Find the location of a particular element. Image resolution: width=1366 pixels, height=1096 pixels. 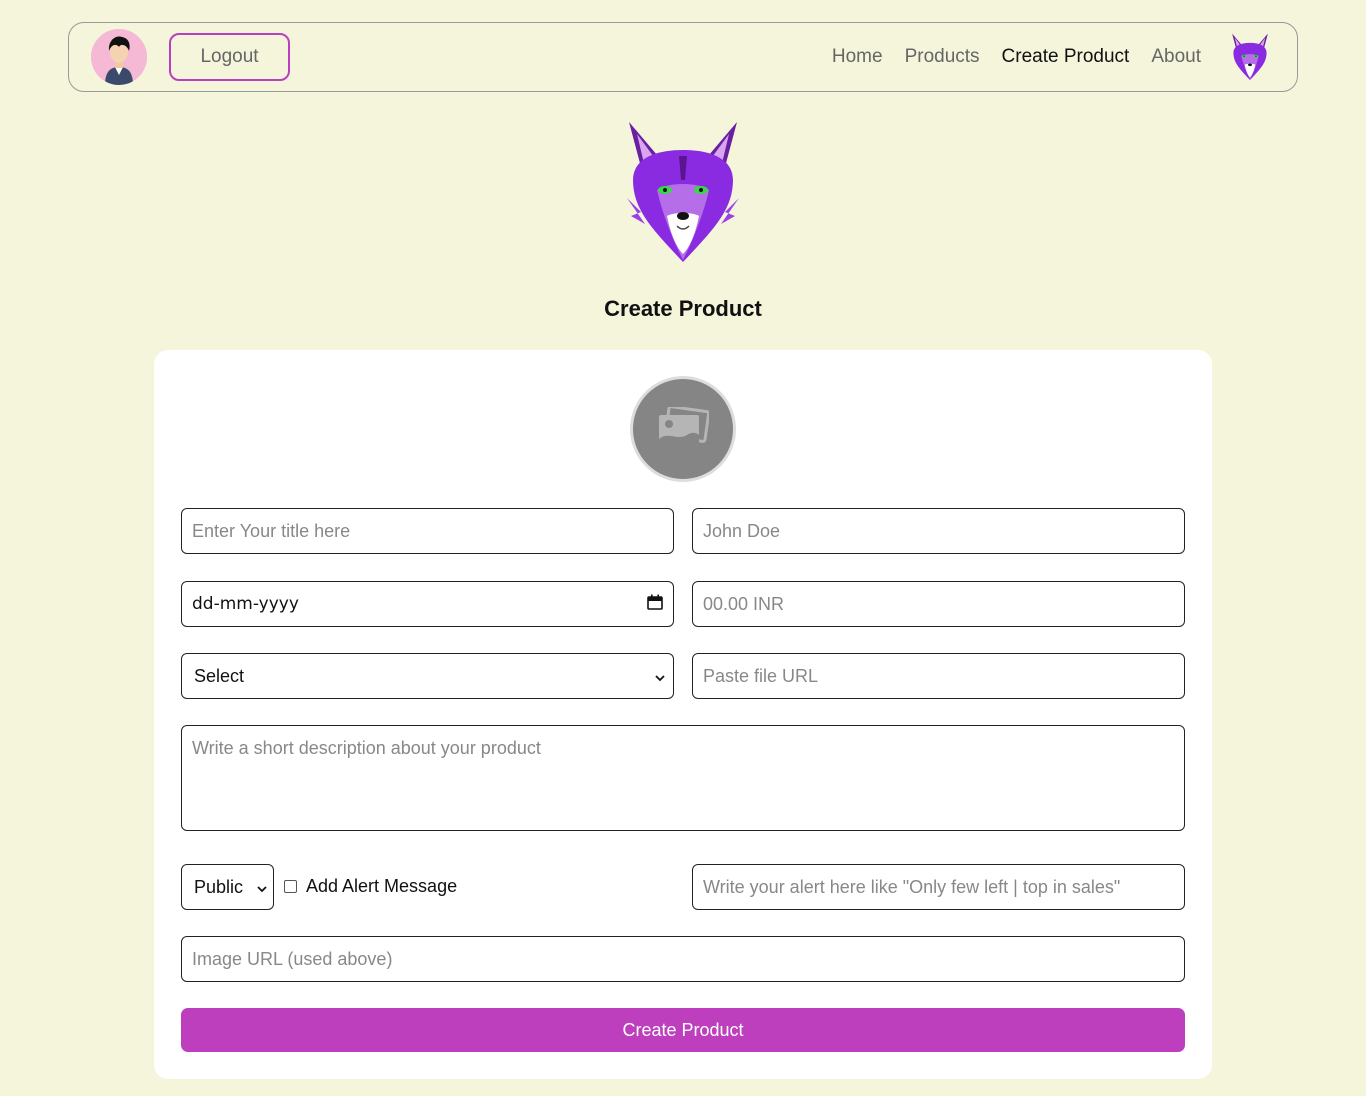

create-product-button: Create Product is located at coordinates (683, 1030).